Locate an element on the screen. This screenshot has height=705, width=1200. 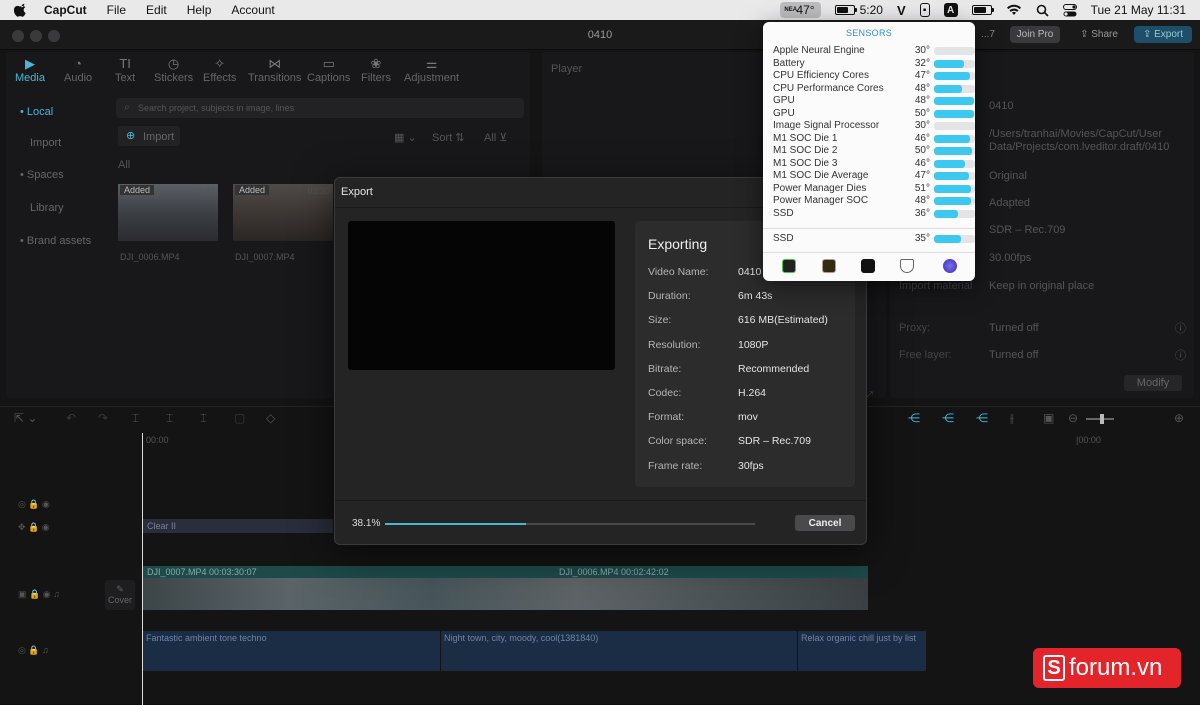
proxy-info-icon: ⓘ is located at coordinates (1180, 328).